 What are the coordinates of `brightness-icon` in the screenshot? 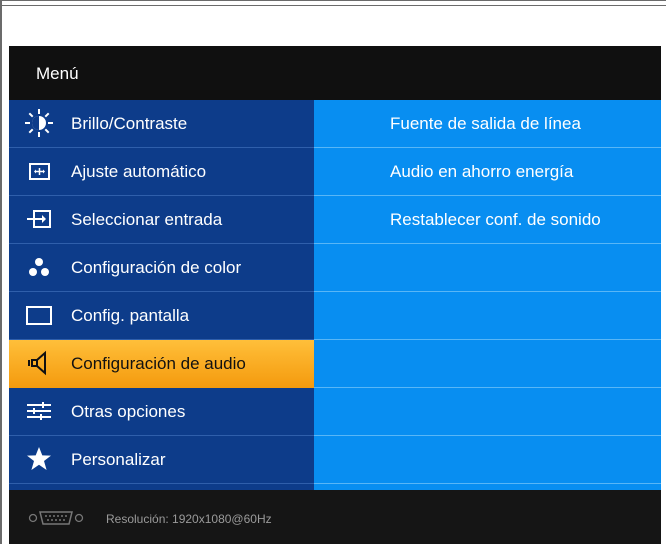 It's located at (39, 123).